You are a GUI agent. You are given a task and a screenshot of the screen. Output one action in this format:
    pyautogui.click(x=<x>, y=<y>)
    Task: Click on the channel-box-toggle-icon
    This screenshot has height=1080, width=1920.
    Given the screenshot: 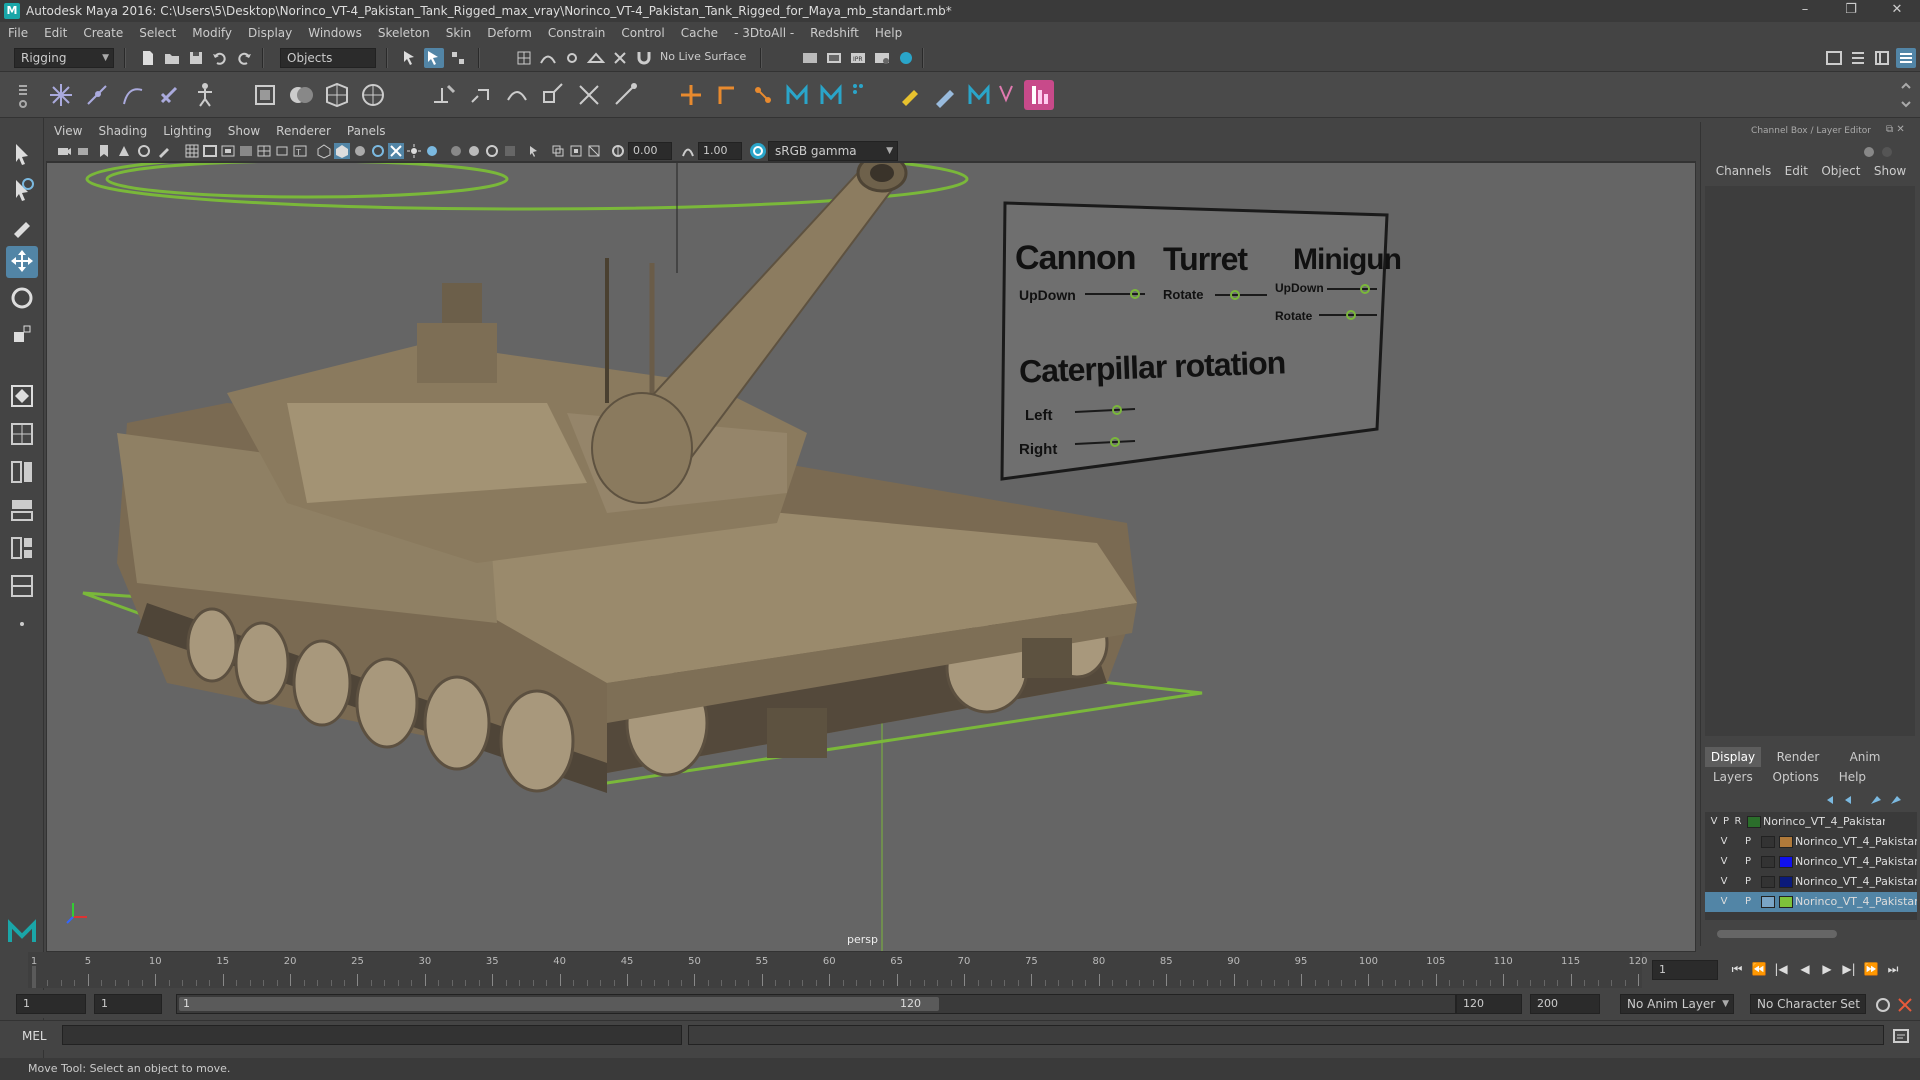 What is the action you would take?
    pyautogui.click(x=1906, y=58)
    